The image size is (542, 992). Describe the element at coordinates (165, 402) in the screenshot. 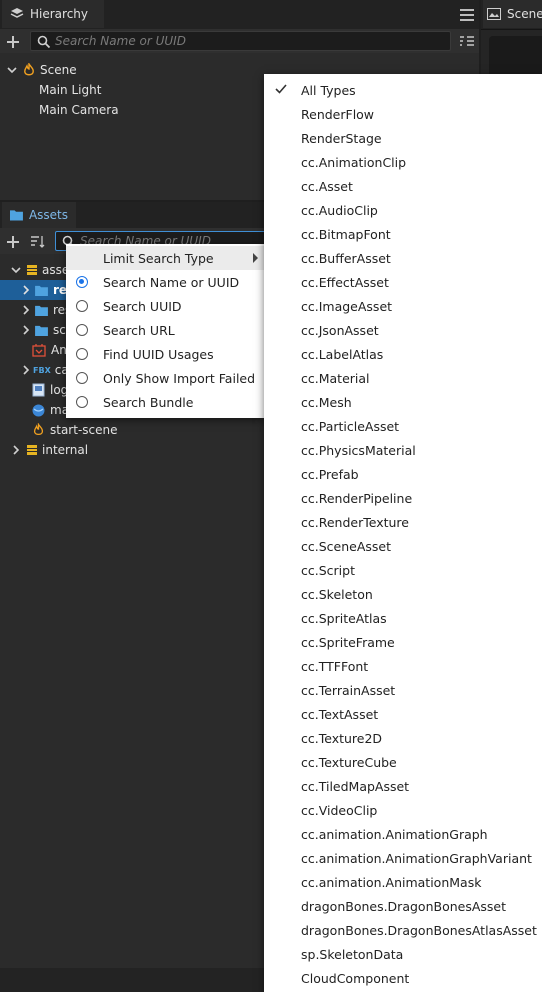

I see `menu-item-search-bundle: Search Bundle` at that location.